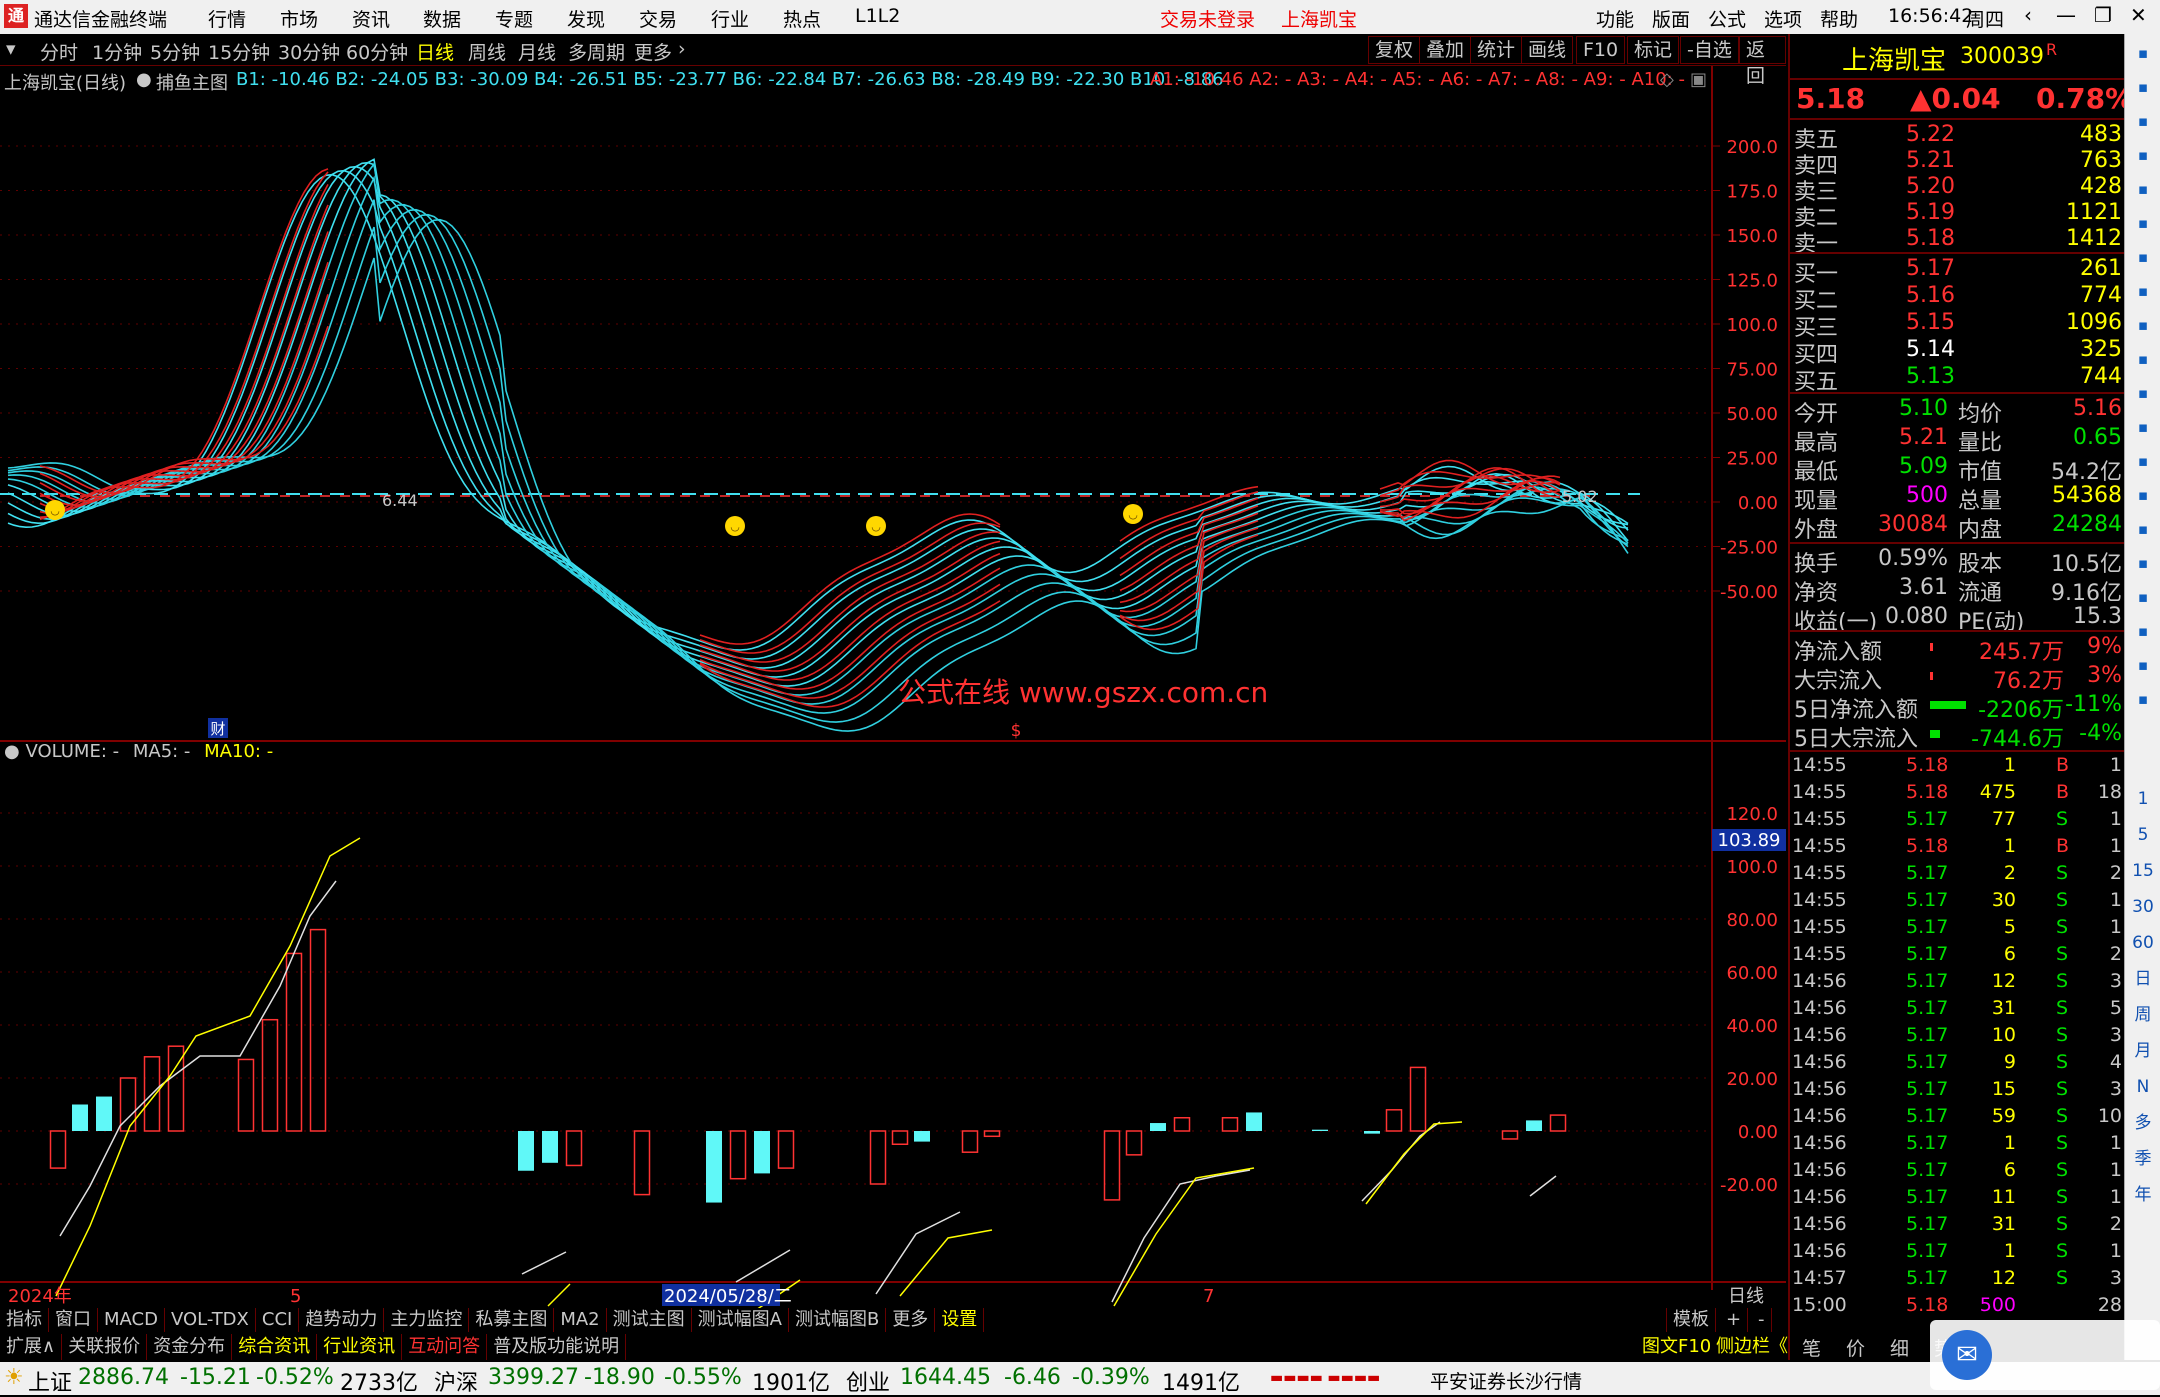 The image size is (2160, 1397). What do you see at coordinates (514, 18) in the screenshot?
I see `menu-zhuanti: 专题` at bounding box center [514, 18].